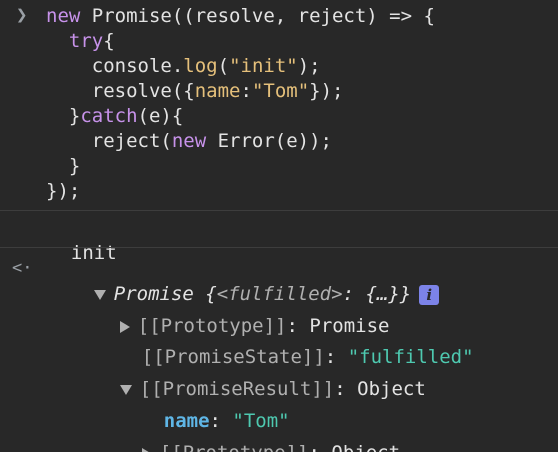 The image size is (558, 452). What do you see at coordinates (297, 116) in the screenshot?
I see `code-line: }catch(e){` at bounding box center [297, 116].